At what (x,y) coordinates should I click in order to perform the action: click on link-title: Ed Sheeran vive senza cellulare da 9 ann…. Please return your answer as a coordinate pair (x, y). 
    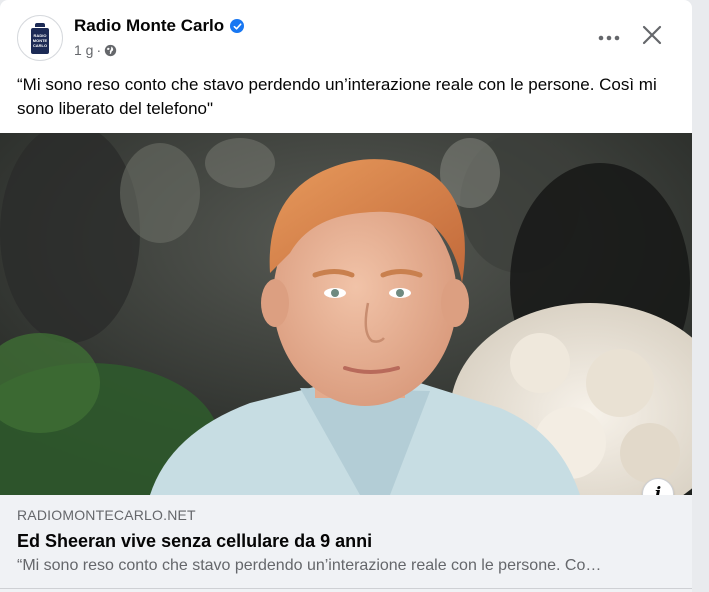
    Looking at the image, I should click on (194, 541).